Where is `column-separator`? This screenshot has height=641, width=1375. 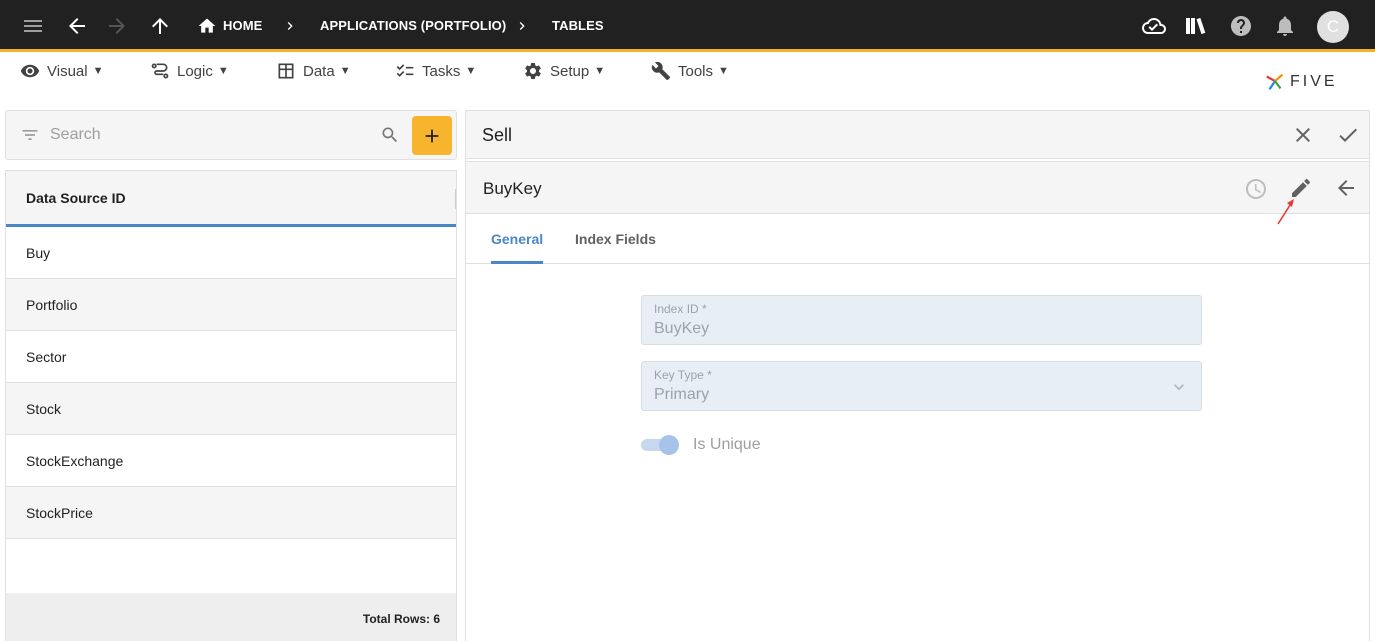
column-separator is located at coordinates (455, 199).